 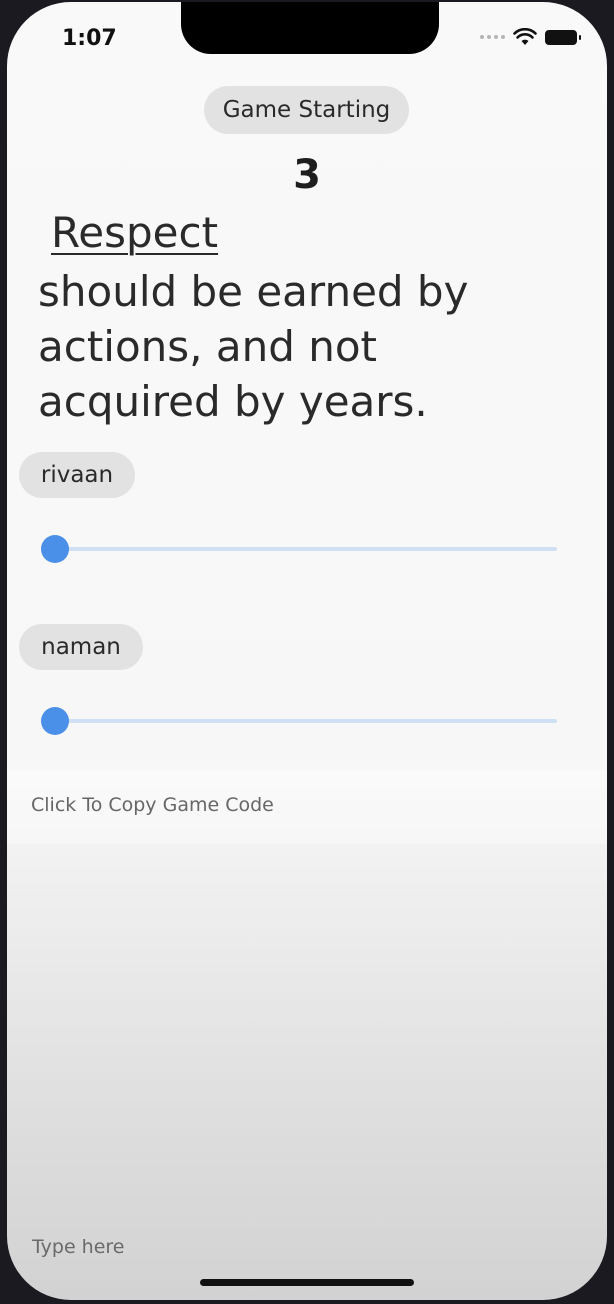 I want to click on battery-icon, so click(x=563, y=37).